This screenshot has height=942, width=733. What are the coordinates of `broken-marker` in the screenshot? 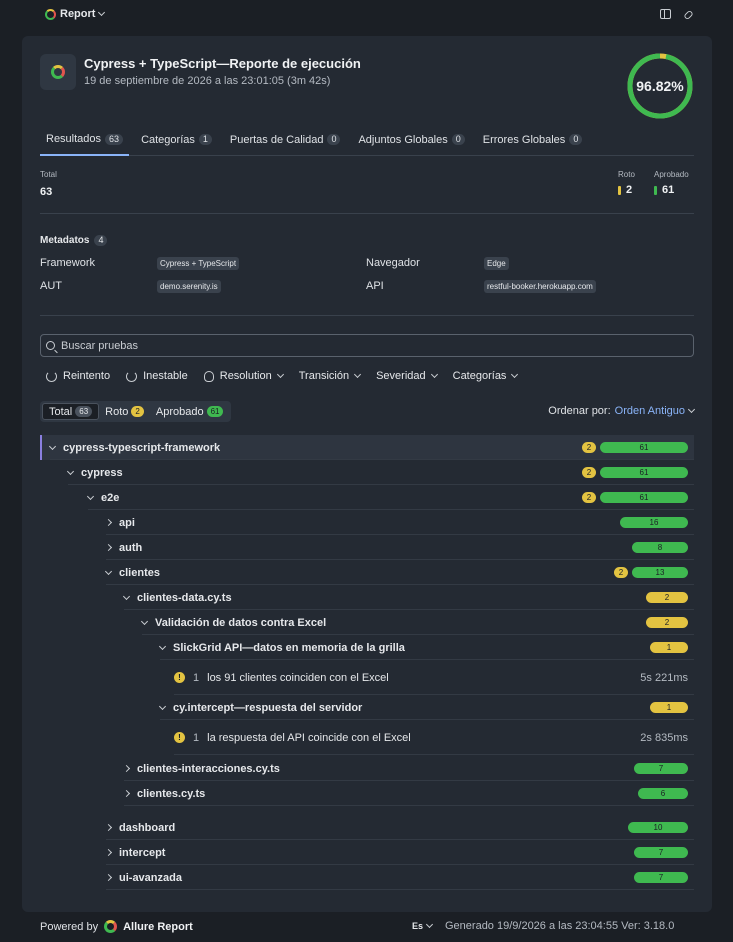 It's located at (619, 190).